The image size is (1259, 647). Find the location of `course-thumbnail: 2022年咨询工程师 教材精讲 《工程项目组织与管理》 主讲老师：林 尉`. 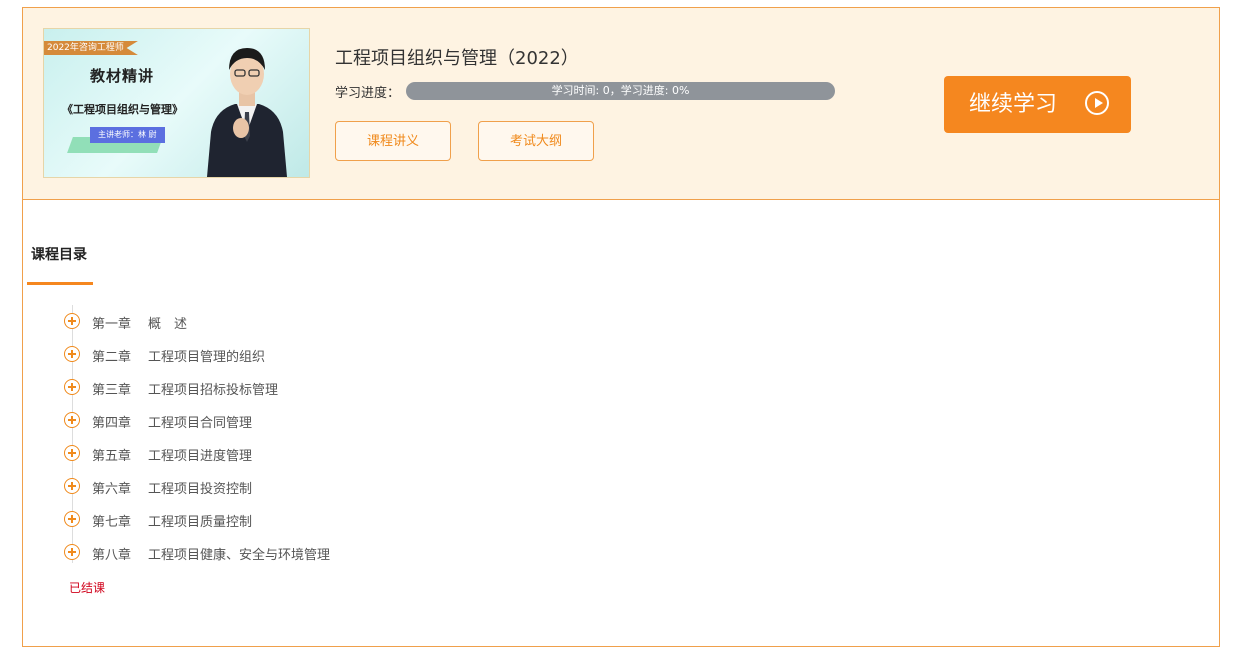

course-thumbnail: 2022年咨询工程师 教材精讲 《工程项目组织与管理》 主讲老师：林 尉 is located at coordinates (176, 103).